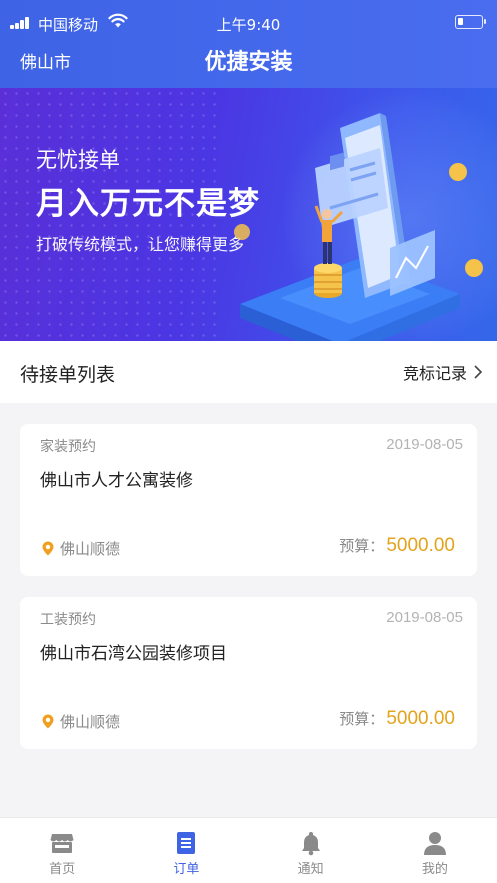  What do you see at coordinates (470, 22) in the screenshot?
I see `battery-icon` at bounding box center [470, 22].